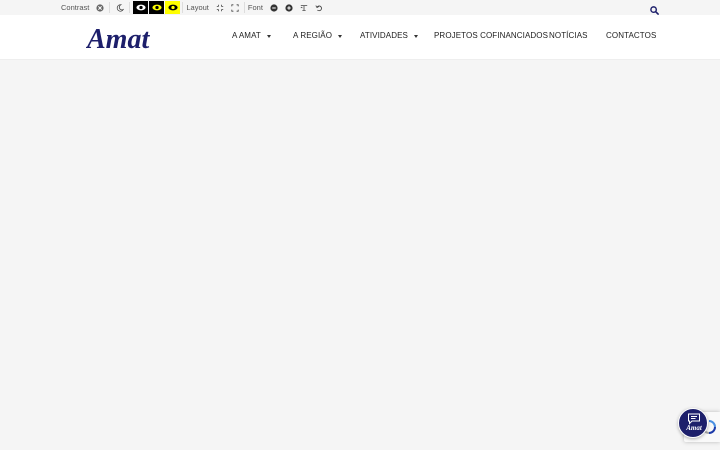 This screenshot has width=720, height=450. I want to click on layout-compact-button, so click(220, 7).